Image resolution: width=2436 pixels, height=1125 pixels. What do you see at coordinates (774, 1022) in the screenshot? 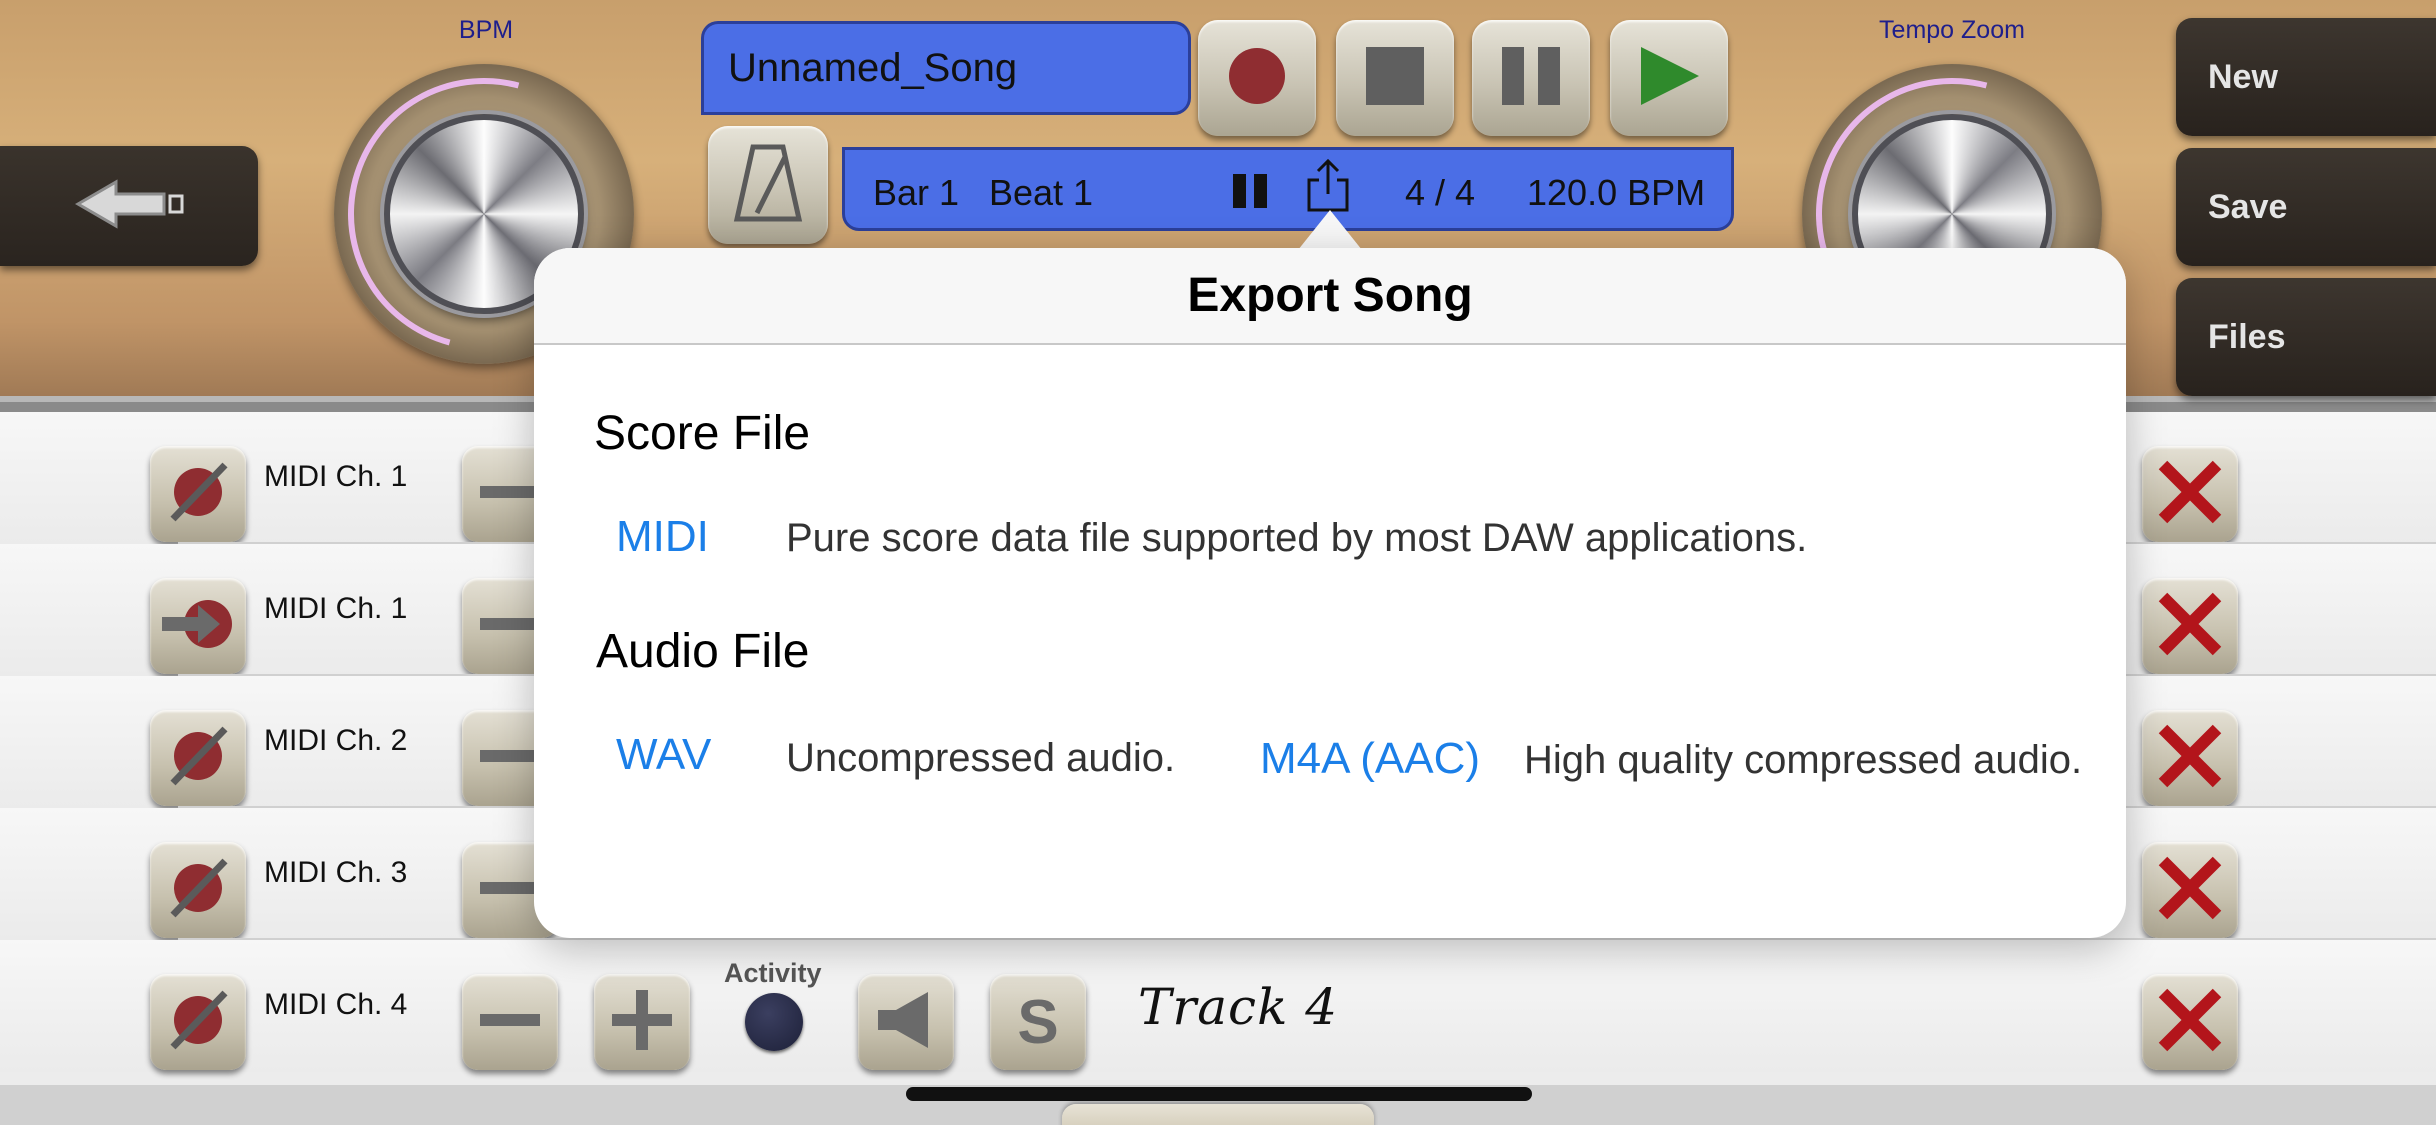
I see `activity-indicator` at bounding box center [774, 1022].